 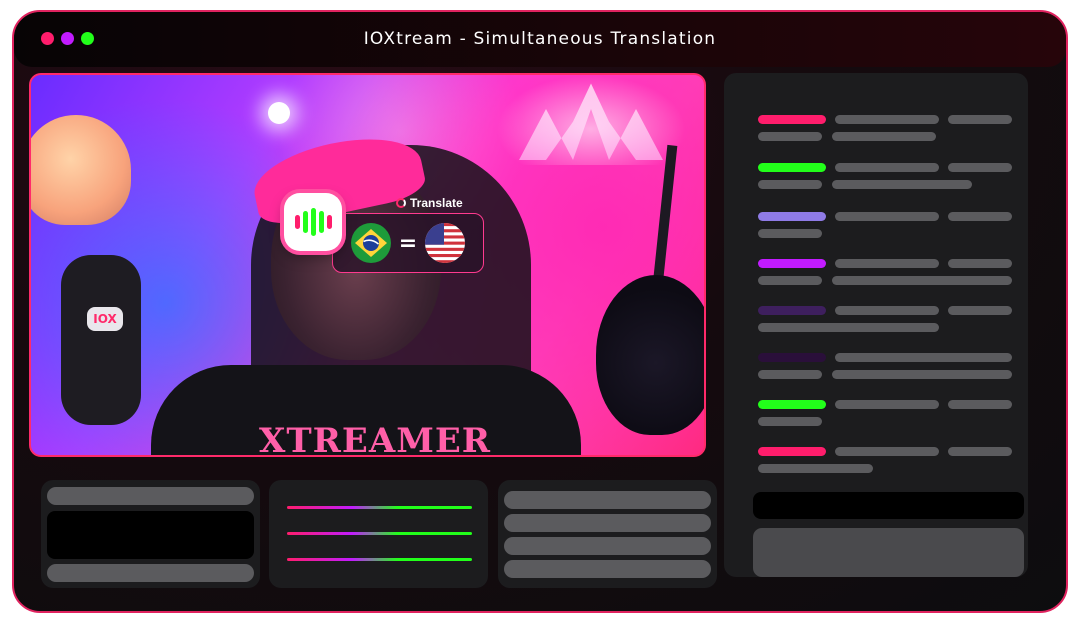 I want to click on translation-panel: =, so click(x=408, y=243).